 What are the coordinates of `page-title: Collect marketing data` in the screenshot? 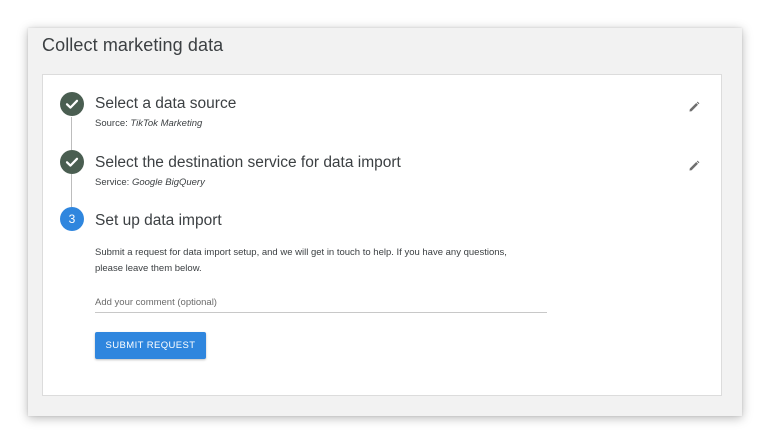 It's located at (133, 45).